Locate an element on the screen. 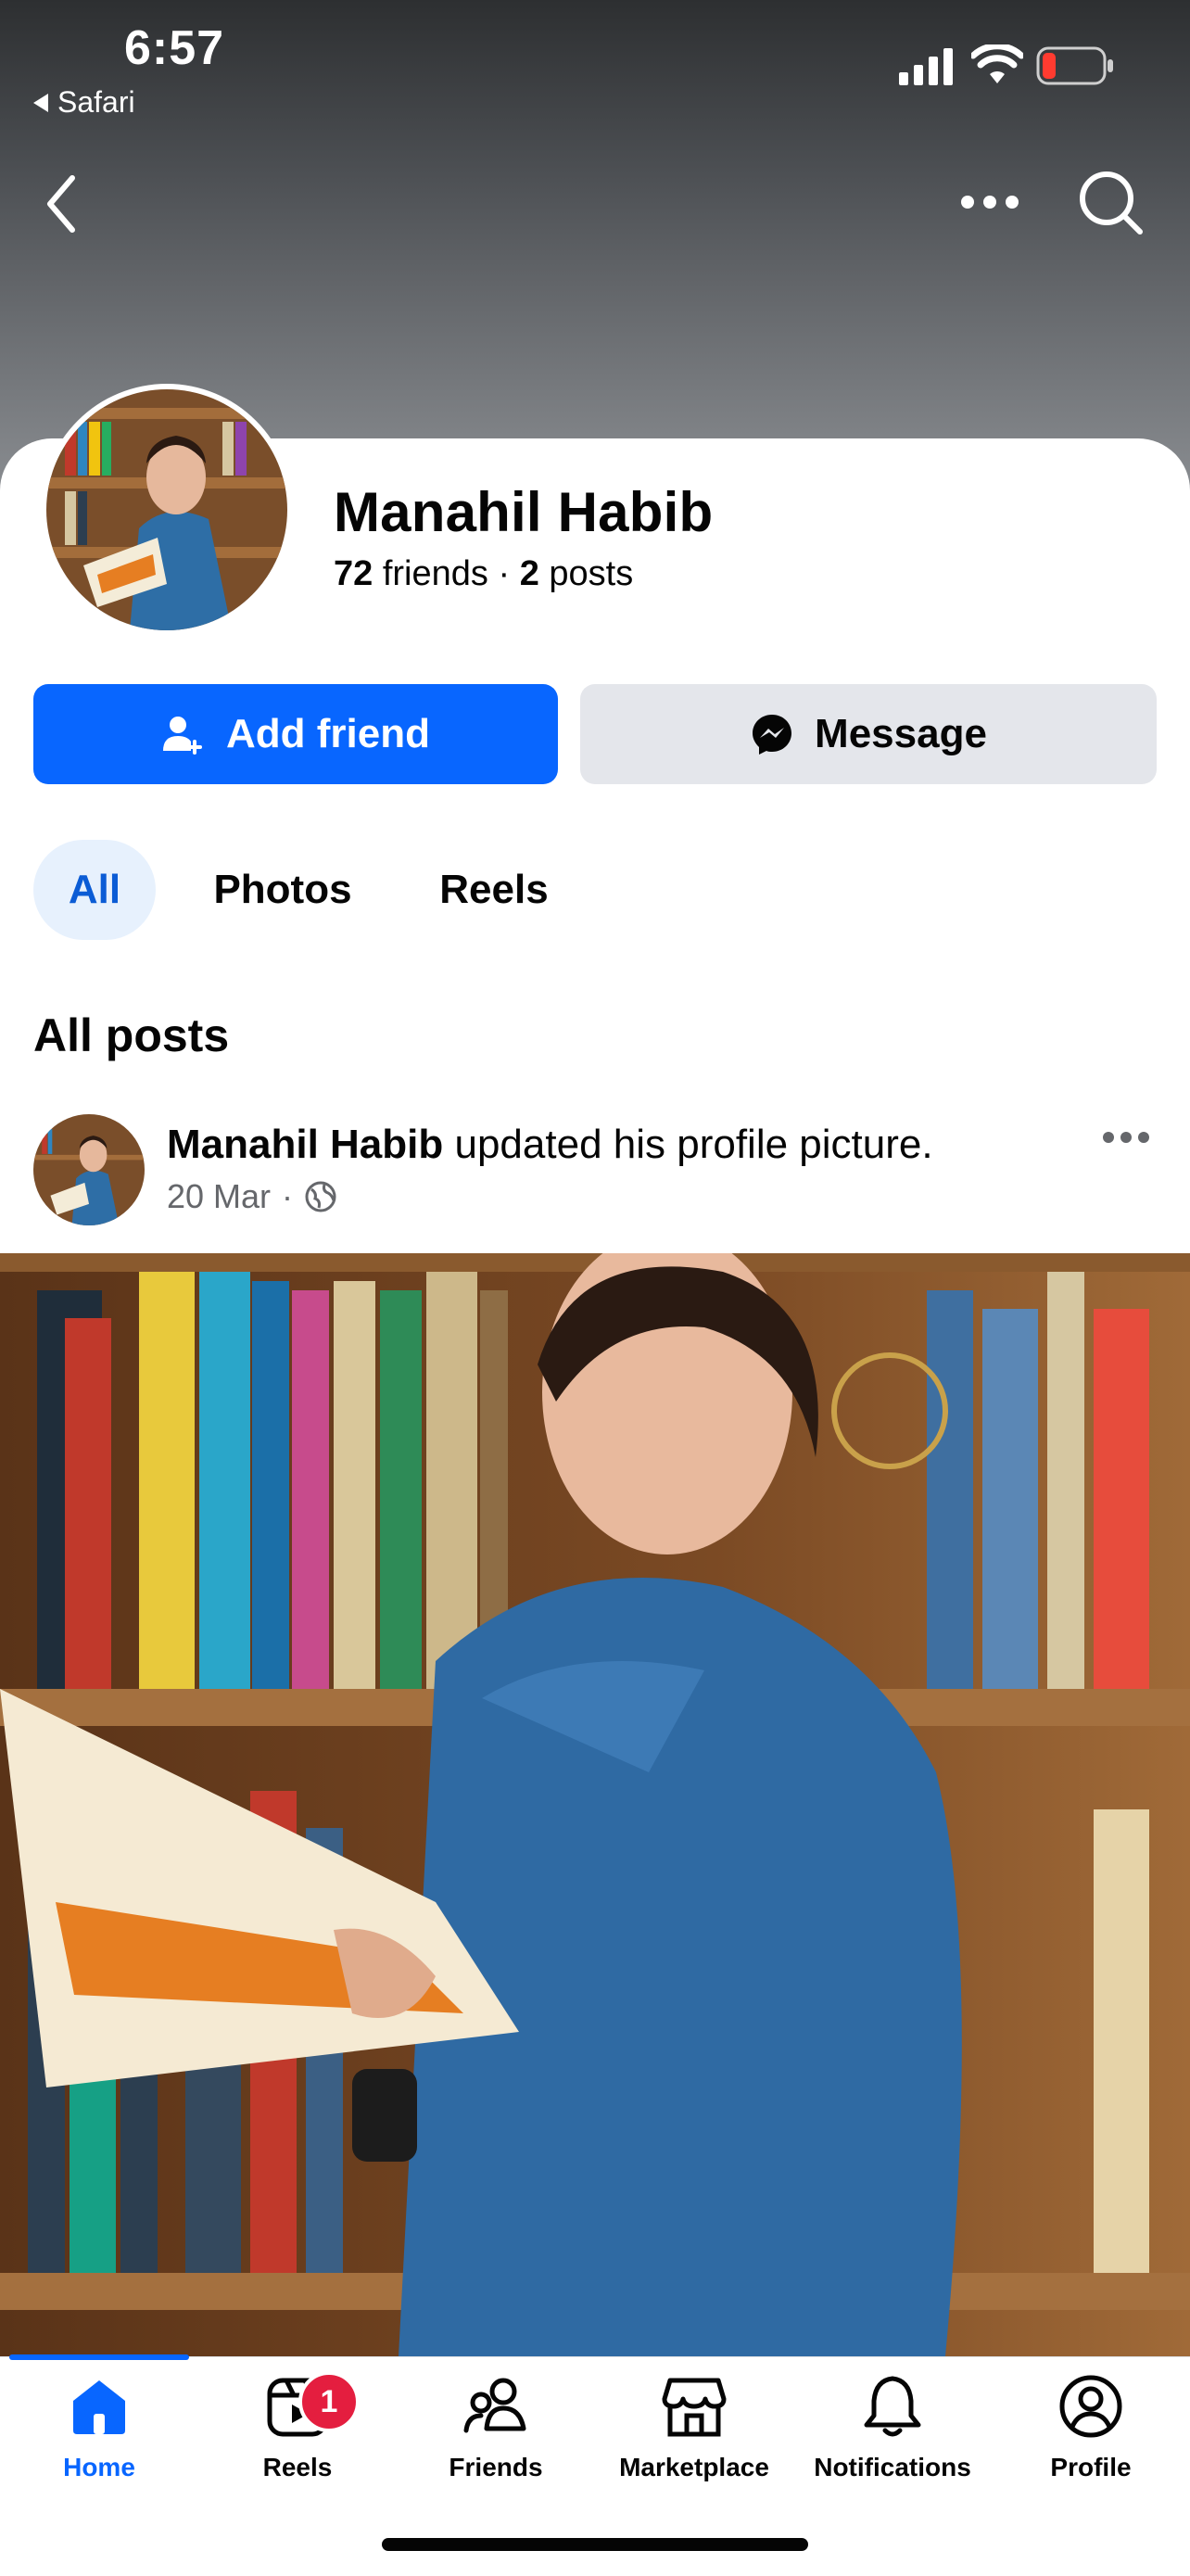 The width and height of the screenshot is (1190, 2576). battery-icon is located at coordinates (1074, 65).